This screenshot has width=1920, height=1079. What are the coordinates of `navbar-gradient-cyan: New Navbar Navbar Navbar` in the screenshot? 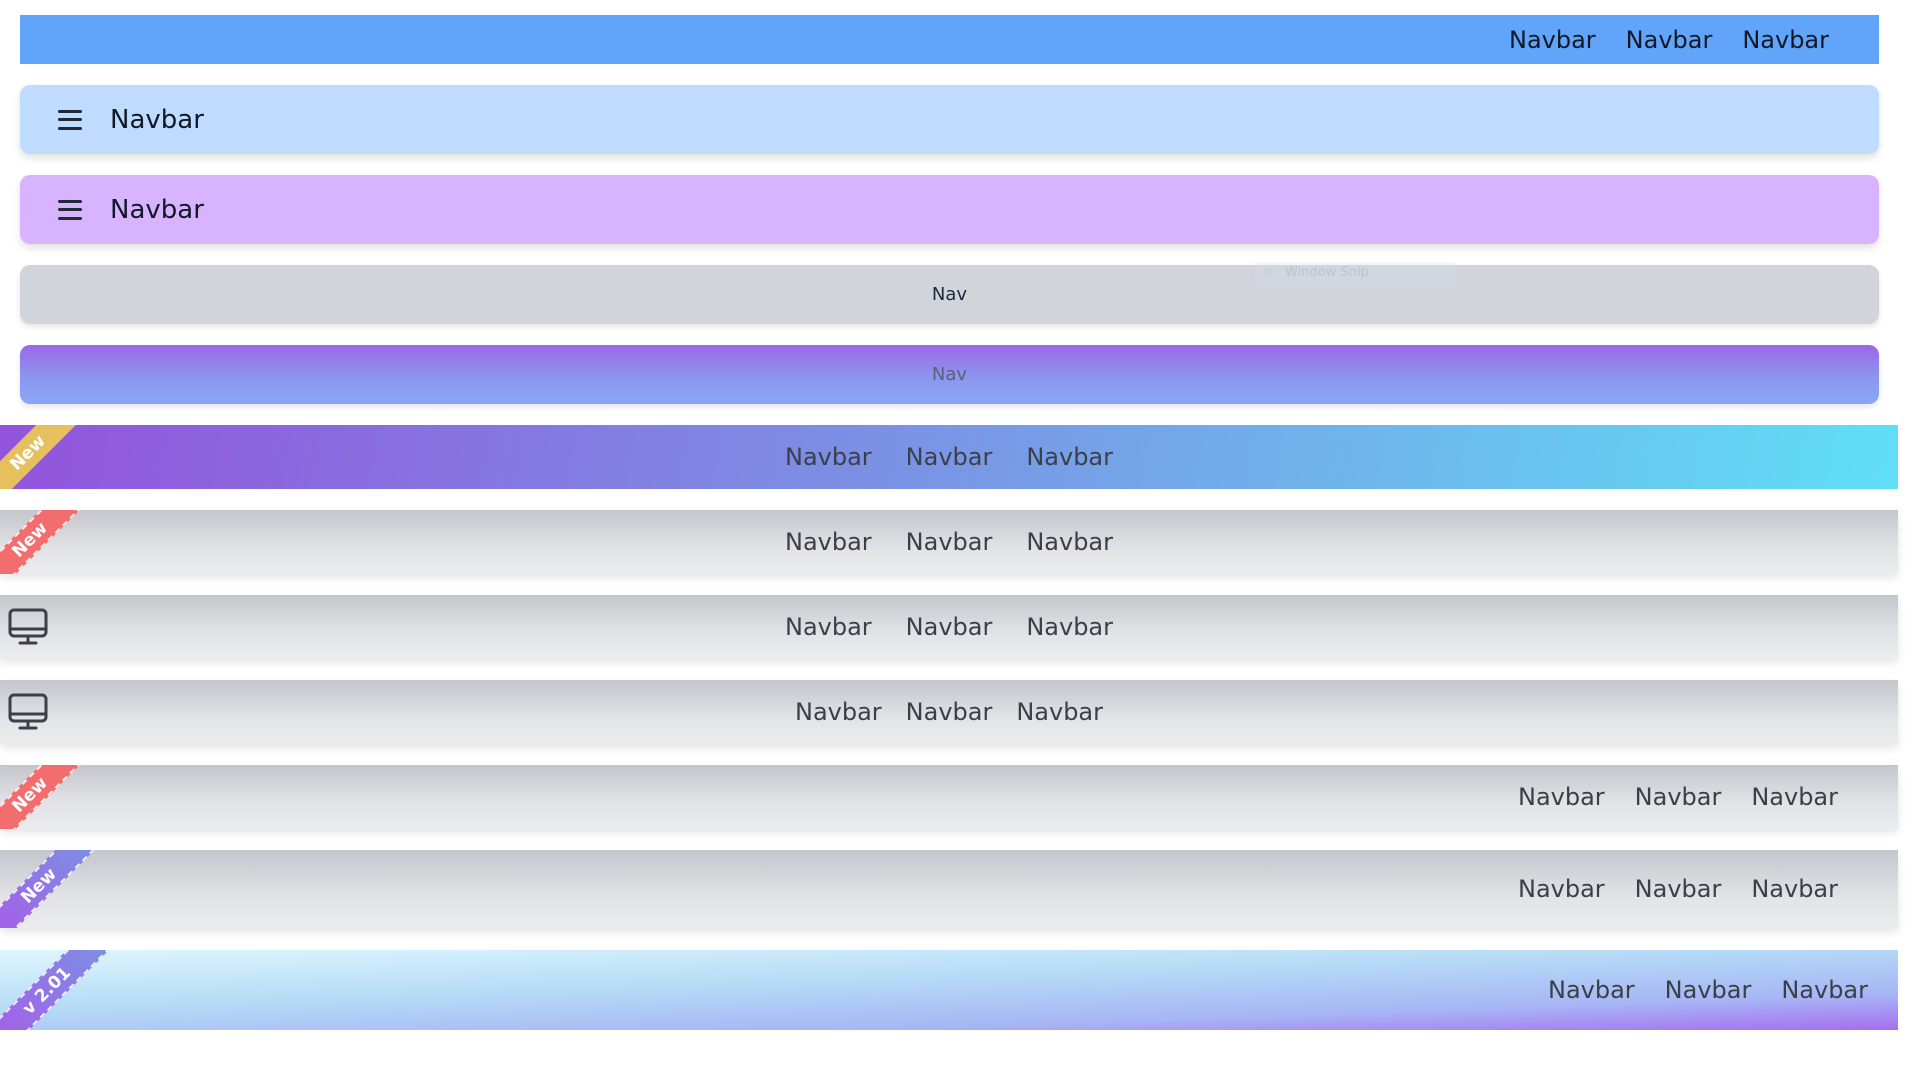 It's located at (949, 457).